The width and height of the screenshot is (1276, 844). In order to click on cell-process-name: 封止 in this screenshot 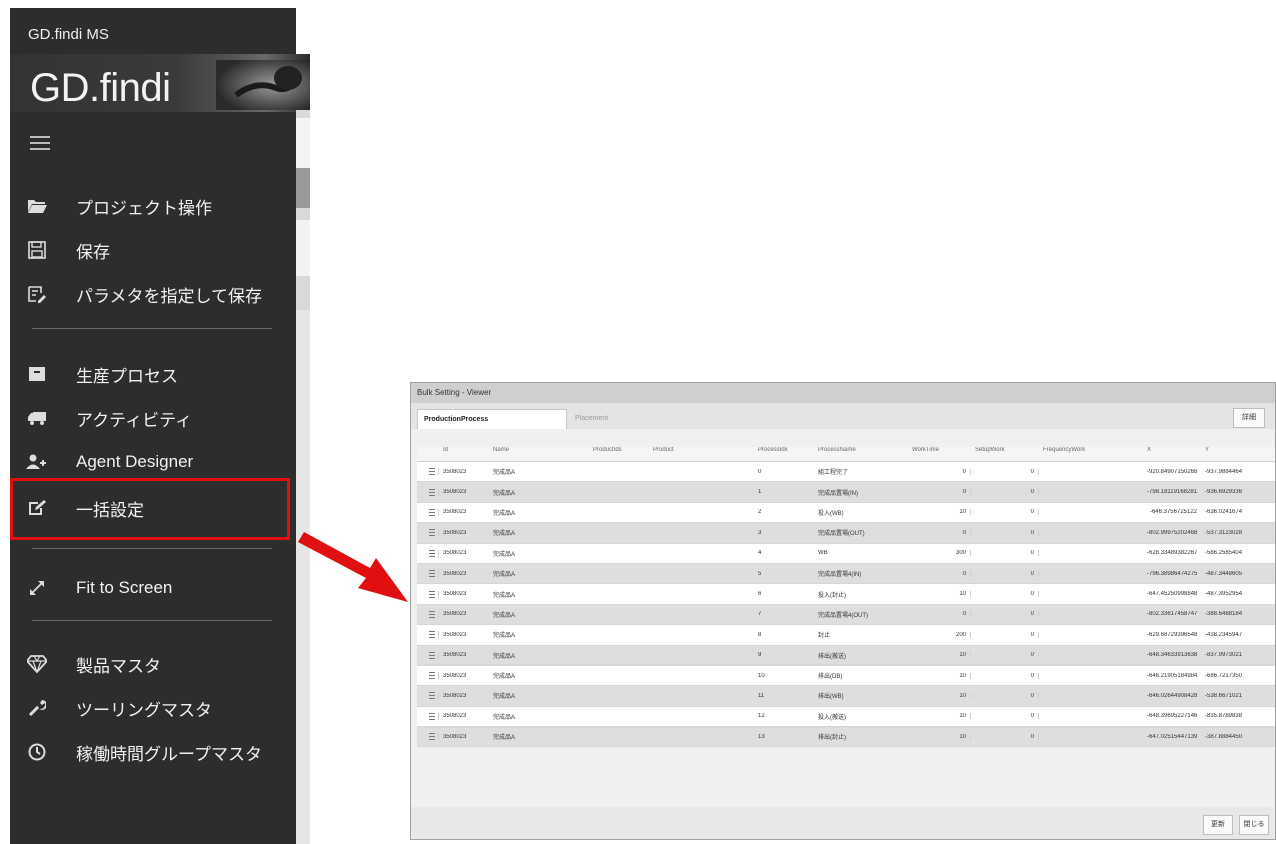, I will do `click(861, 634)`.